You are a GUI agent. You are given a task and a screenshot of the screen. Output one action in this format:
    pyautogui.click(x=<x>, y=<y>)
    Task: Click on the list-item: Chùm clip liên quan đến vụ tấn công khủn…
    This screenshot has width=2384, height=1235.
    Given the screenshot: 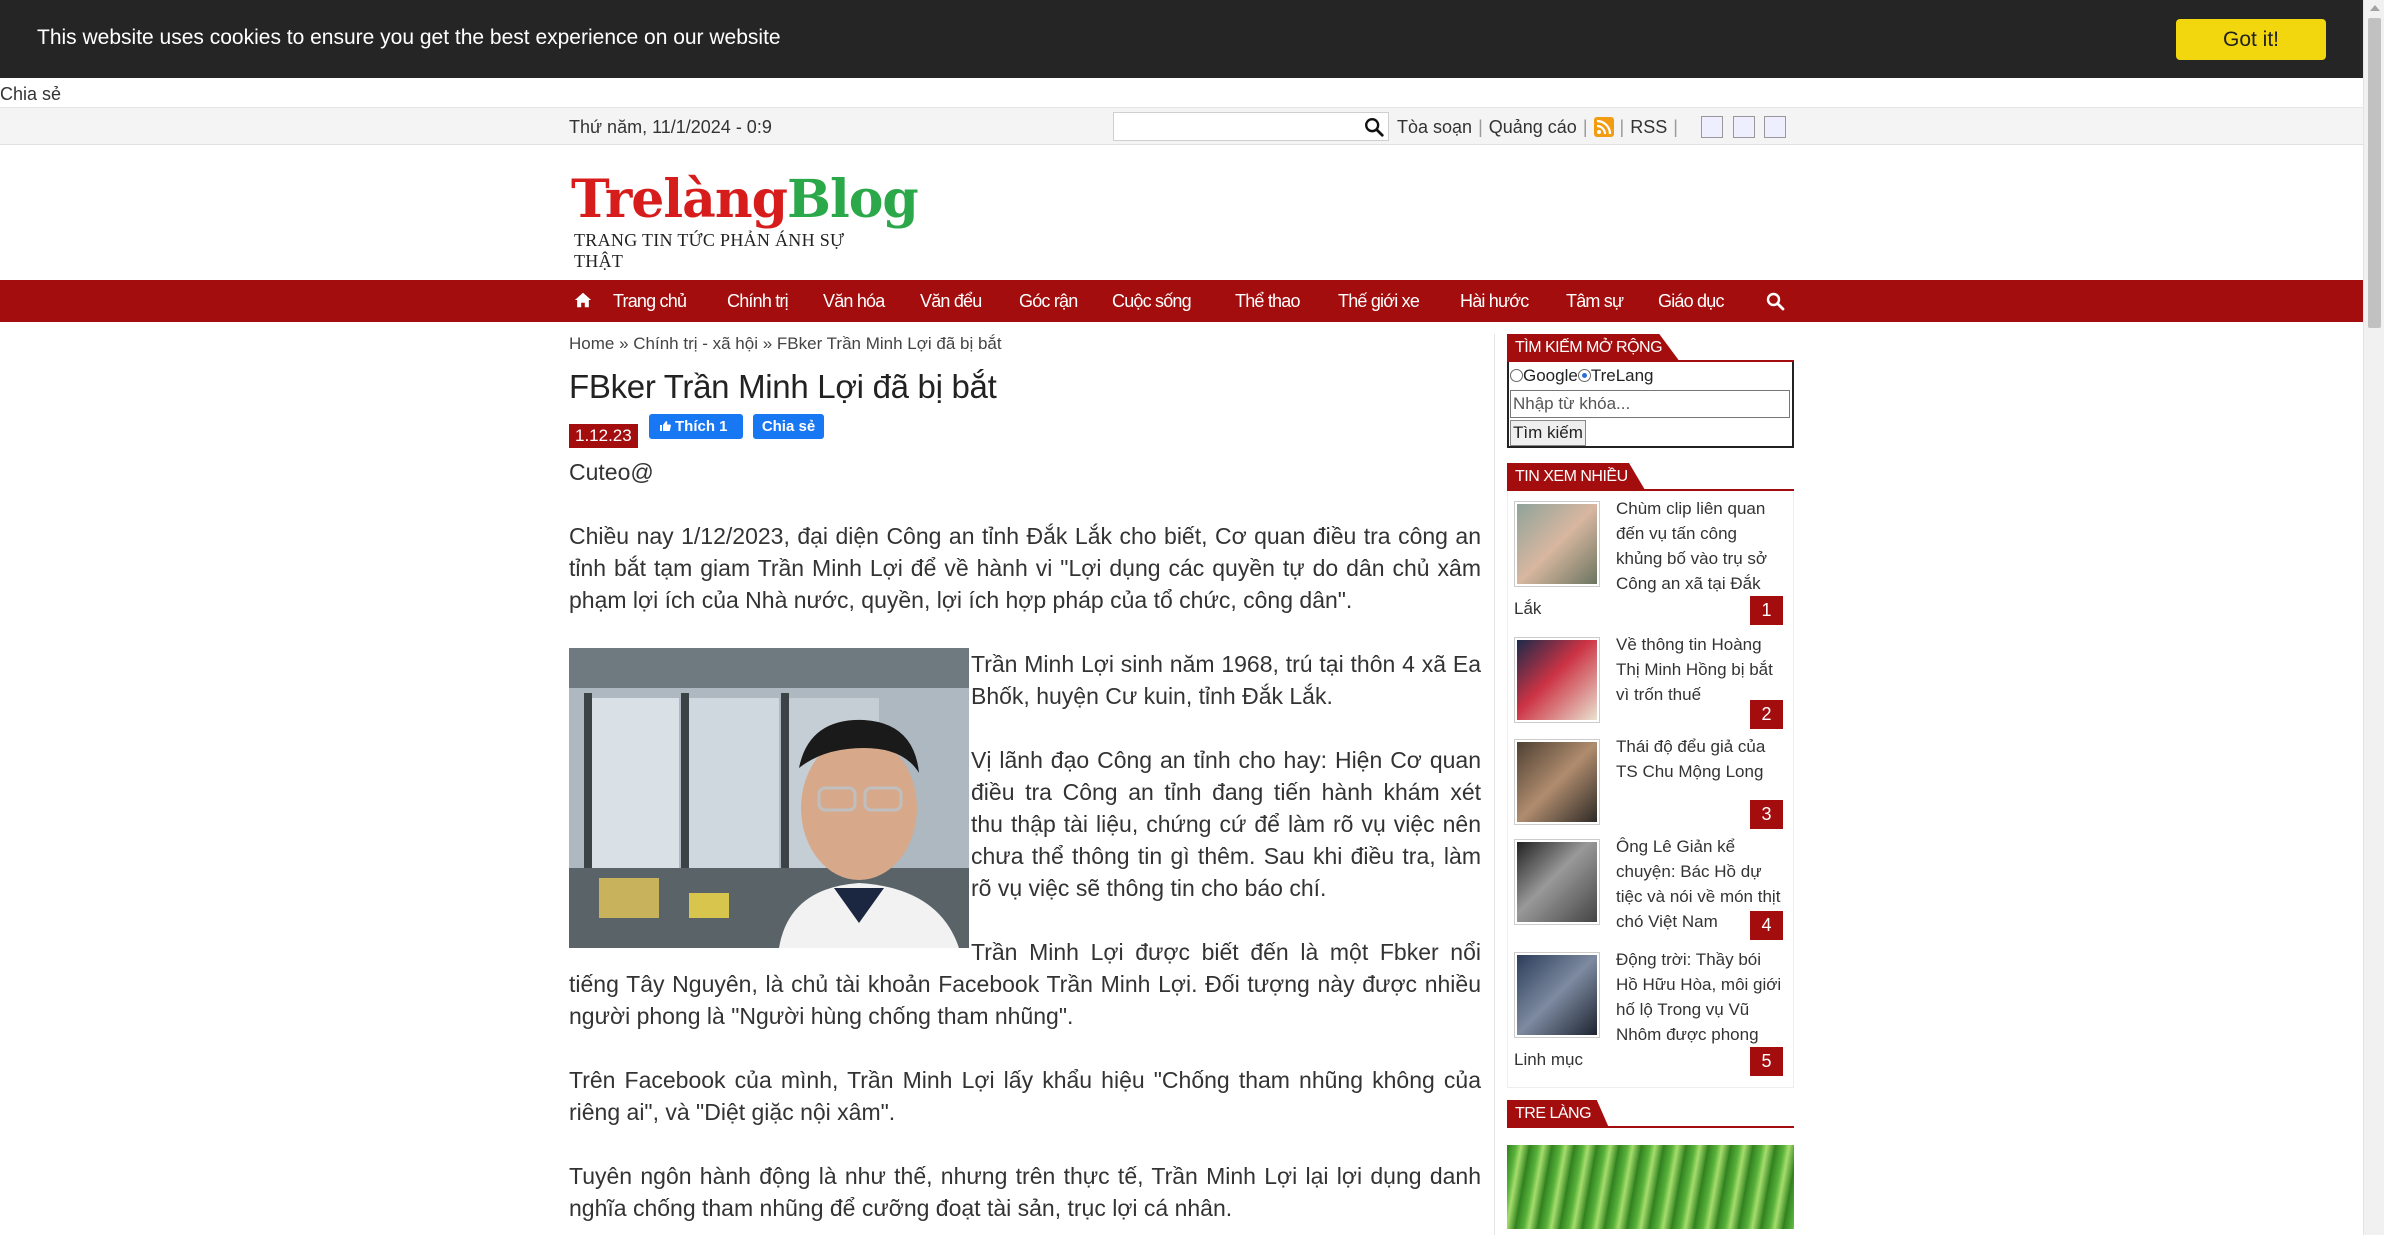 What is the action you would take?
    pyautogui.click(x=1650, y=564)
    